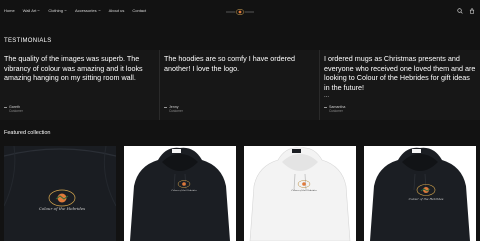 The height and width of the screenshot is (241, 480). I want to click on nav-label: Home, so click(9, 10).